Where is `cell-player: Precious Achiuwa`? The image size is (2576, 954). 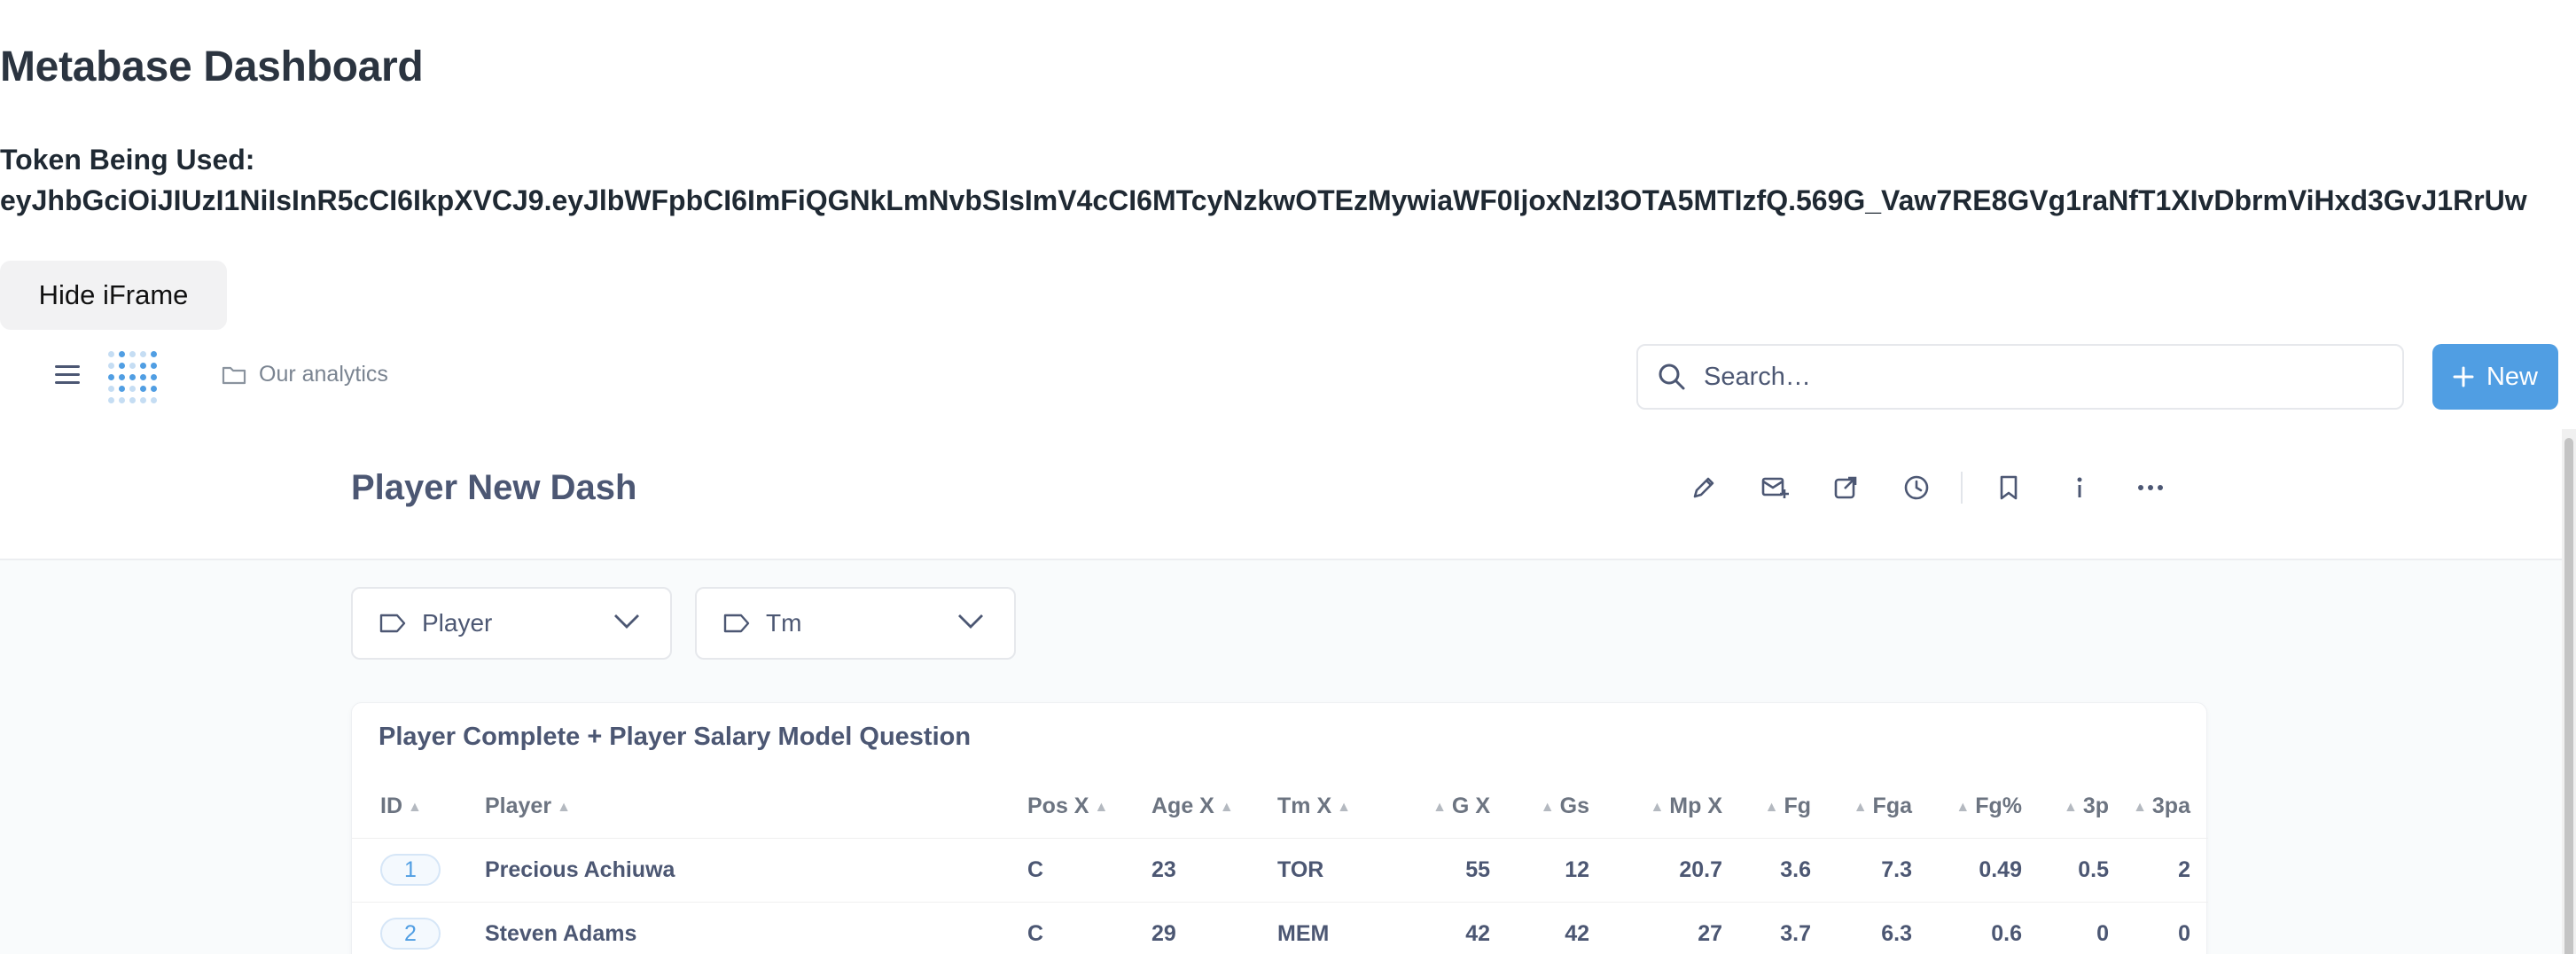
cell-player: Precious Achiuwa is located at coordinates (756, 869).